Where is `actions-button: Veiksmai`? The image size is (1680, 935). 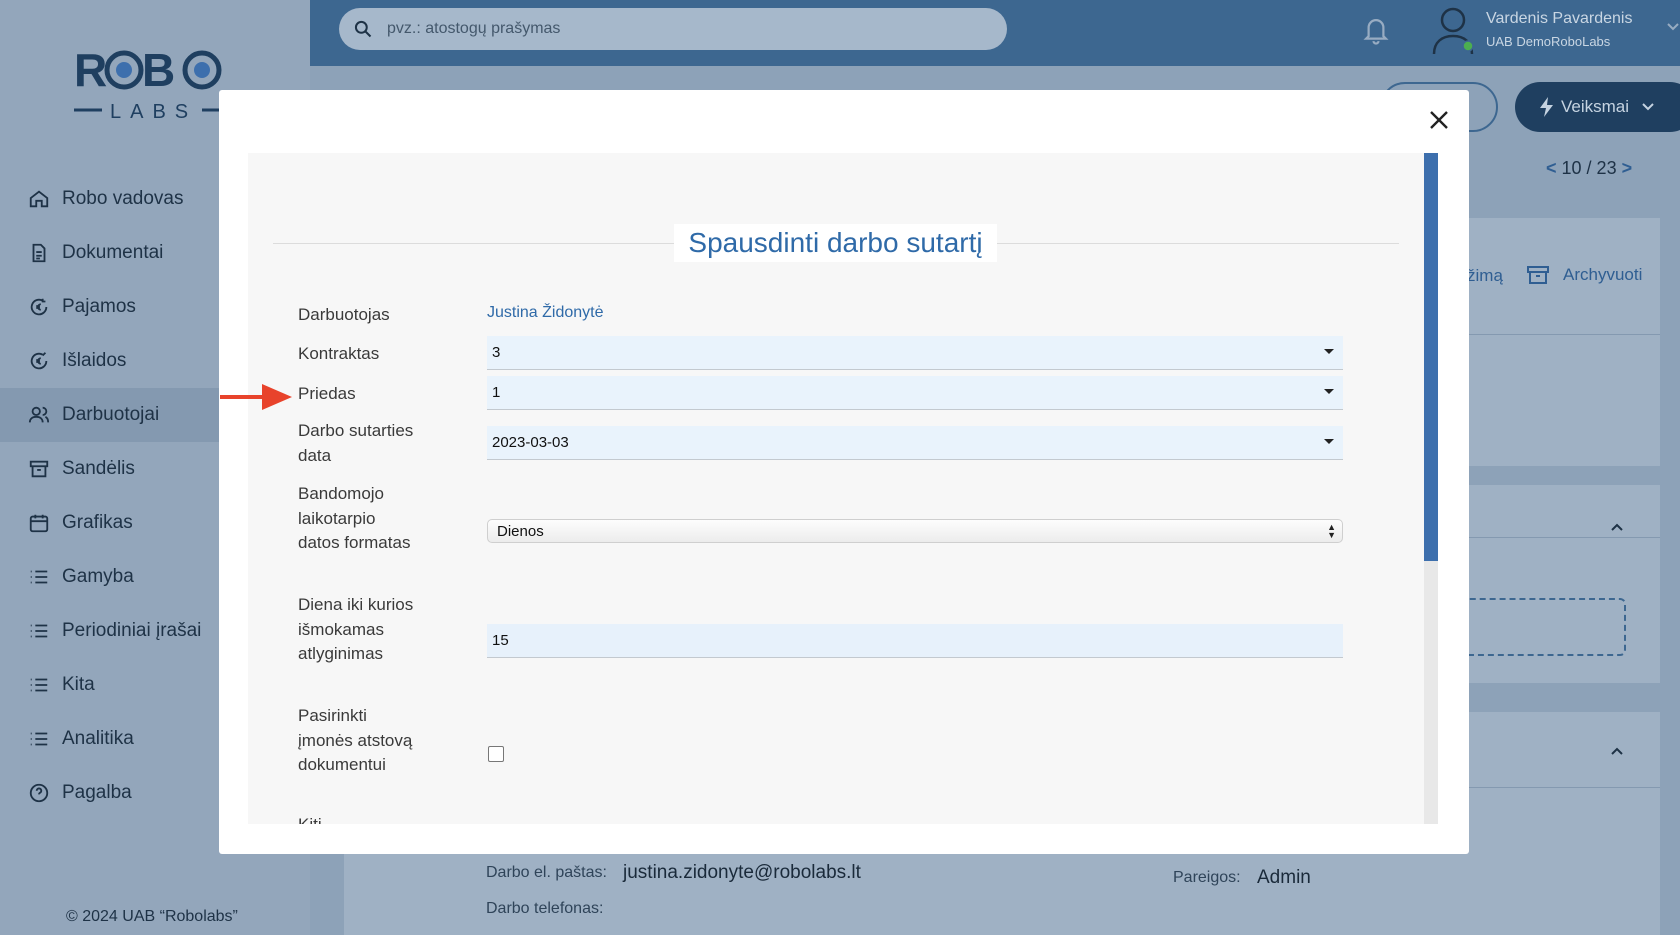 actions-button: Veiksmai is located at coordinates (1597, 107).